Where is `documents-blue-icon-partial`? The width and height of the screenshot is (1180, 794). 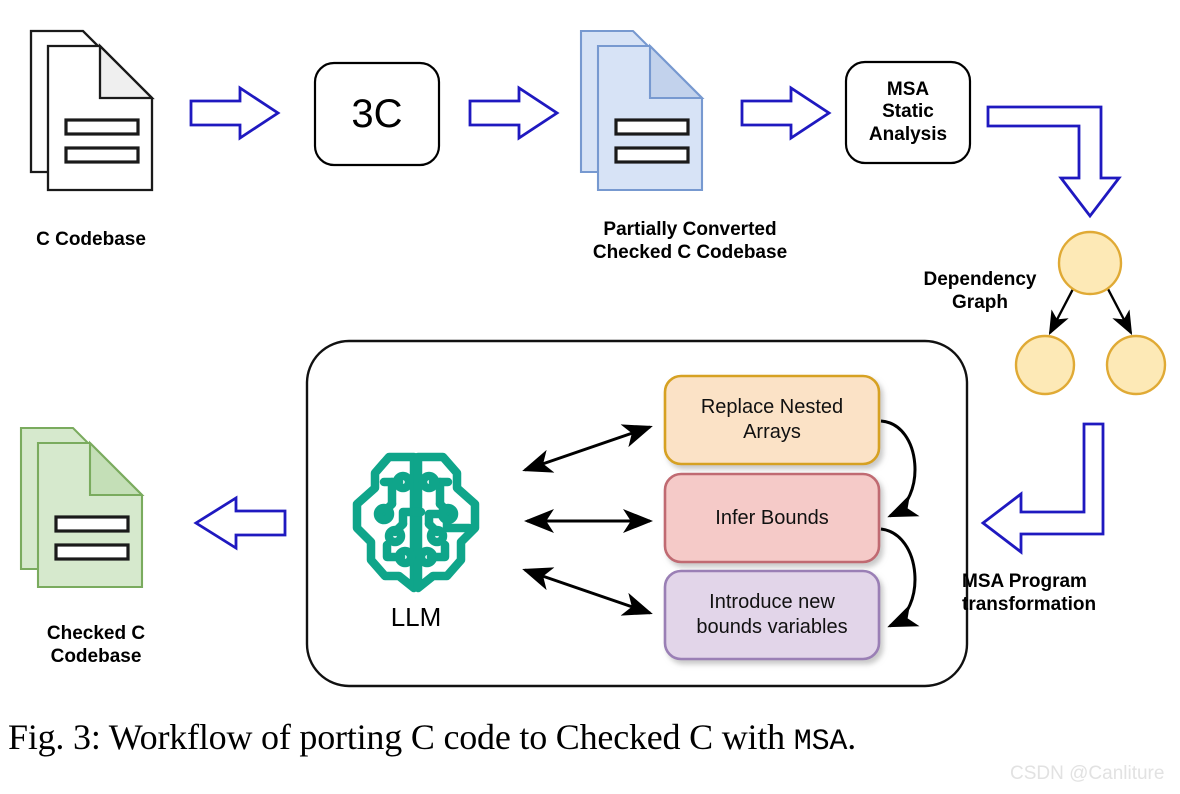
documents-blue-icon-partial is located at coordinates (642, 110).